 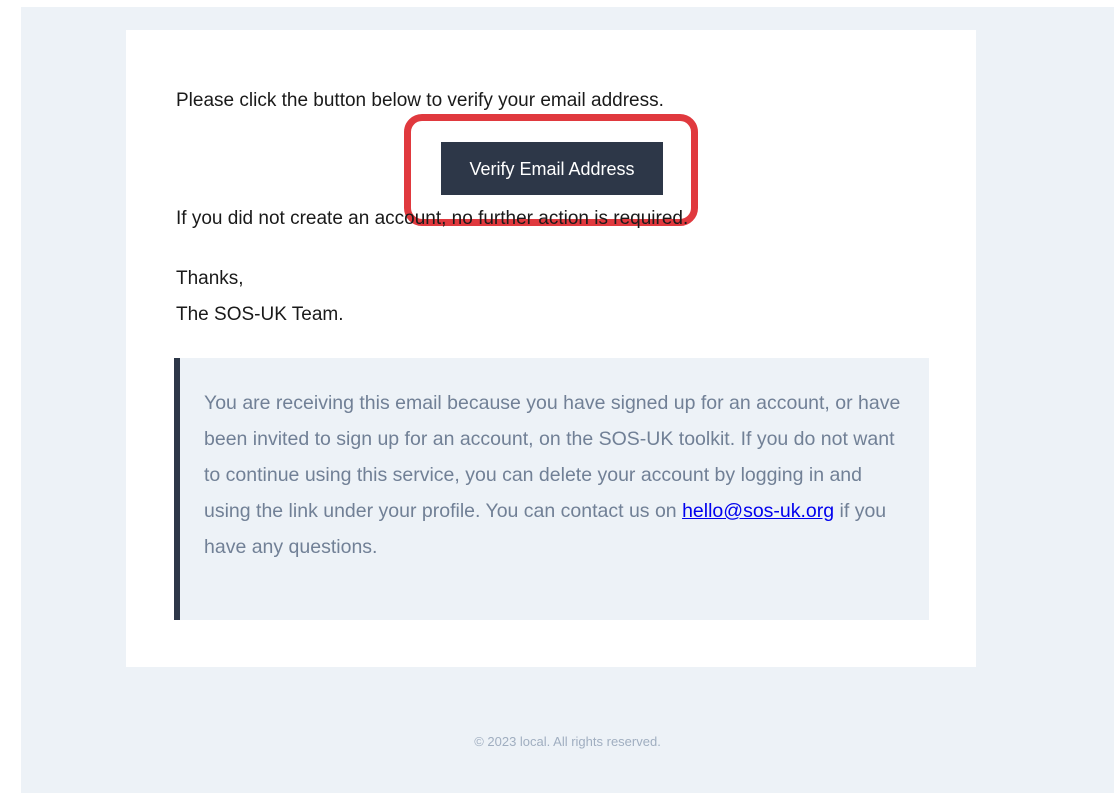 What do you see at coordinates (567, 741) in the screenshot?
I see `footer-copyright: © 2023 local. All rights reserved.` at bounding box center [567, 741].